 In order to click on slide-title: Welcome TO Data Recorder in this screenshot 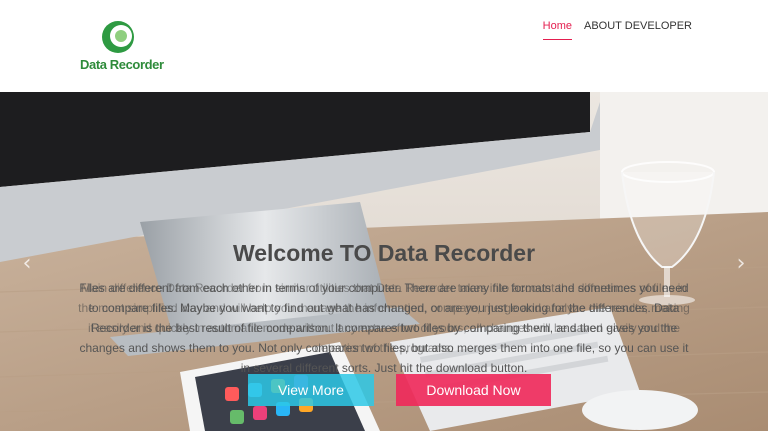, I will do `click(384, 253)`.